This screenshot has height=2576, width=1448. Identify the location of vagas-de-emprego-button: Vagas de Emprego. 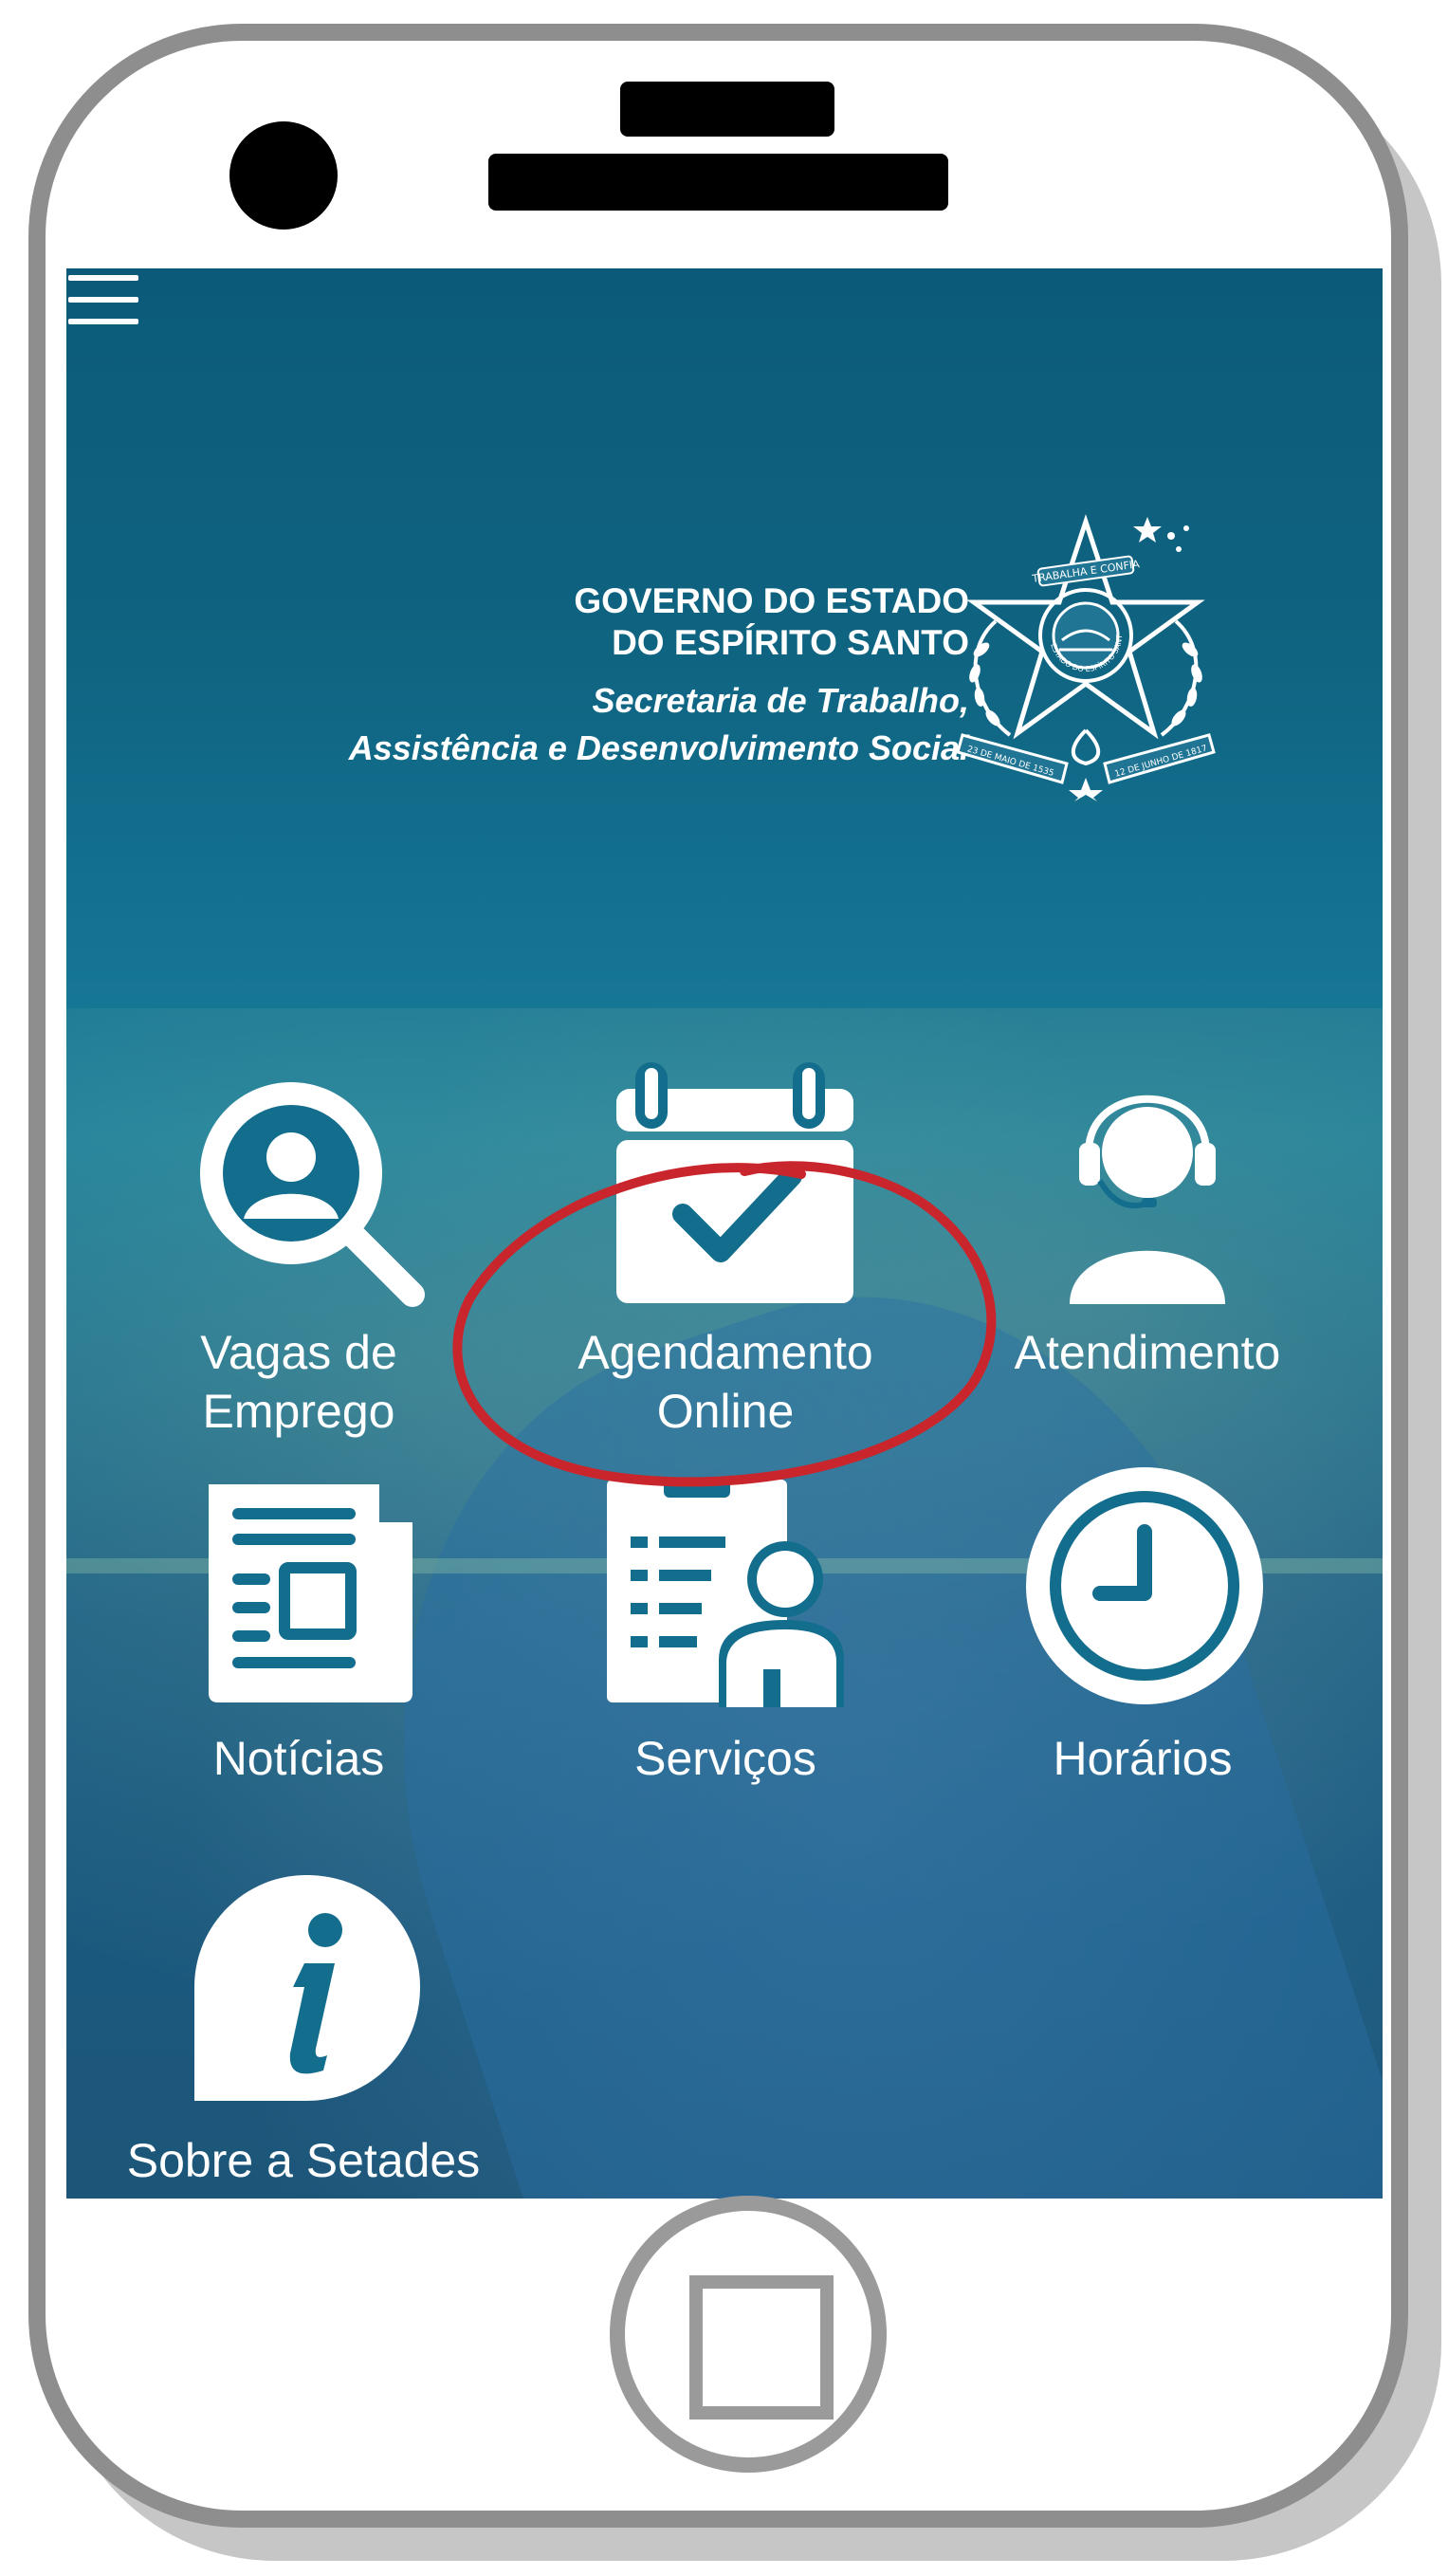
(308, 1256).